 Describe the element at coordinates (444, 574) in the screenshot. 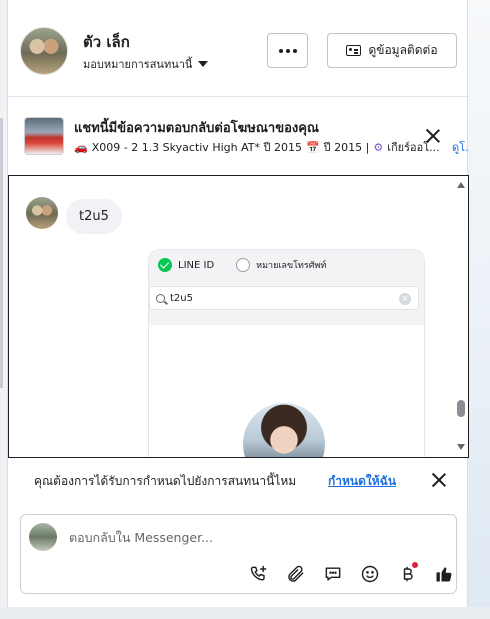

I see `thumbs-up-icon` at that location.